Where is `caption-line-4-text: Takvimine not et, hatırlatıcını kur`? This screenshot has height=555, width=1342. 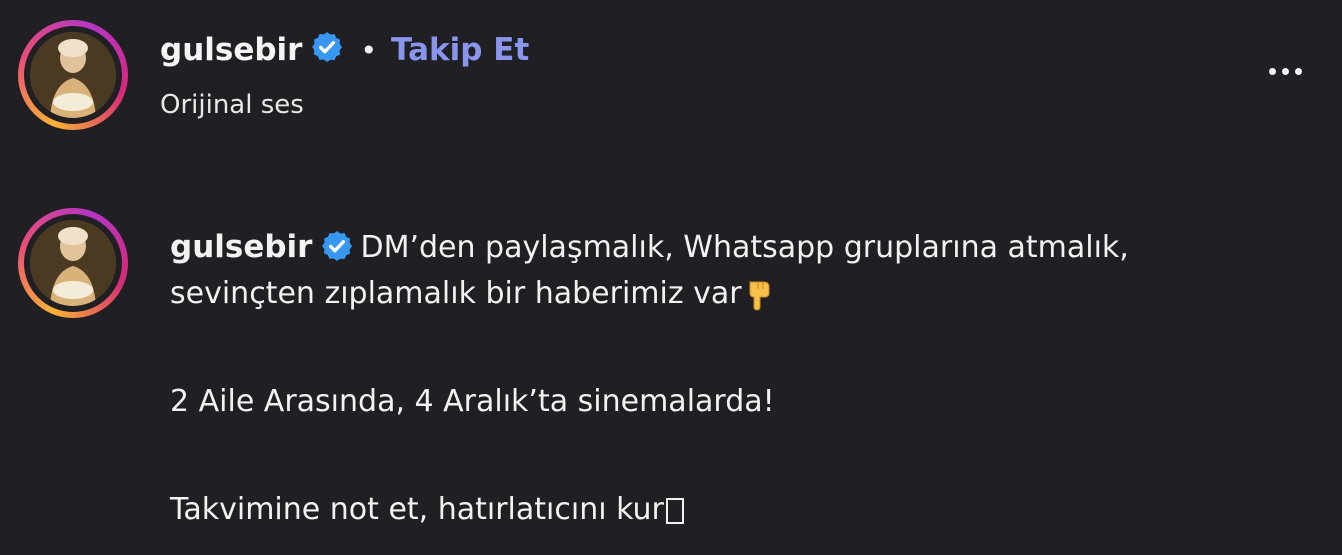
caption-line-4-text: Takvimine not et, hatırlatıcını kur is located at coordinates (417, 509).